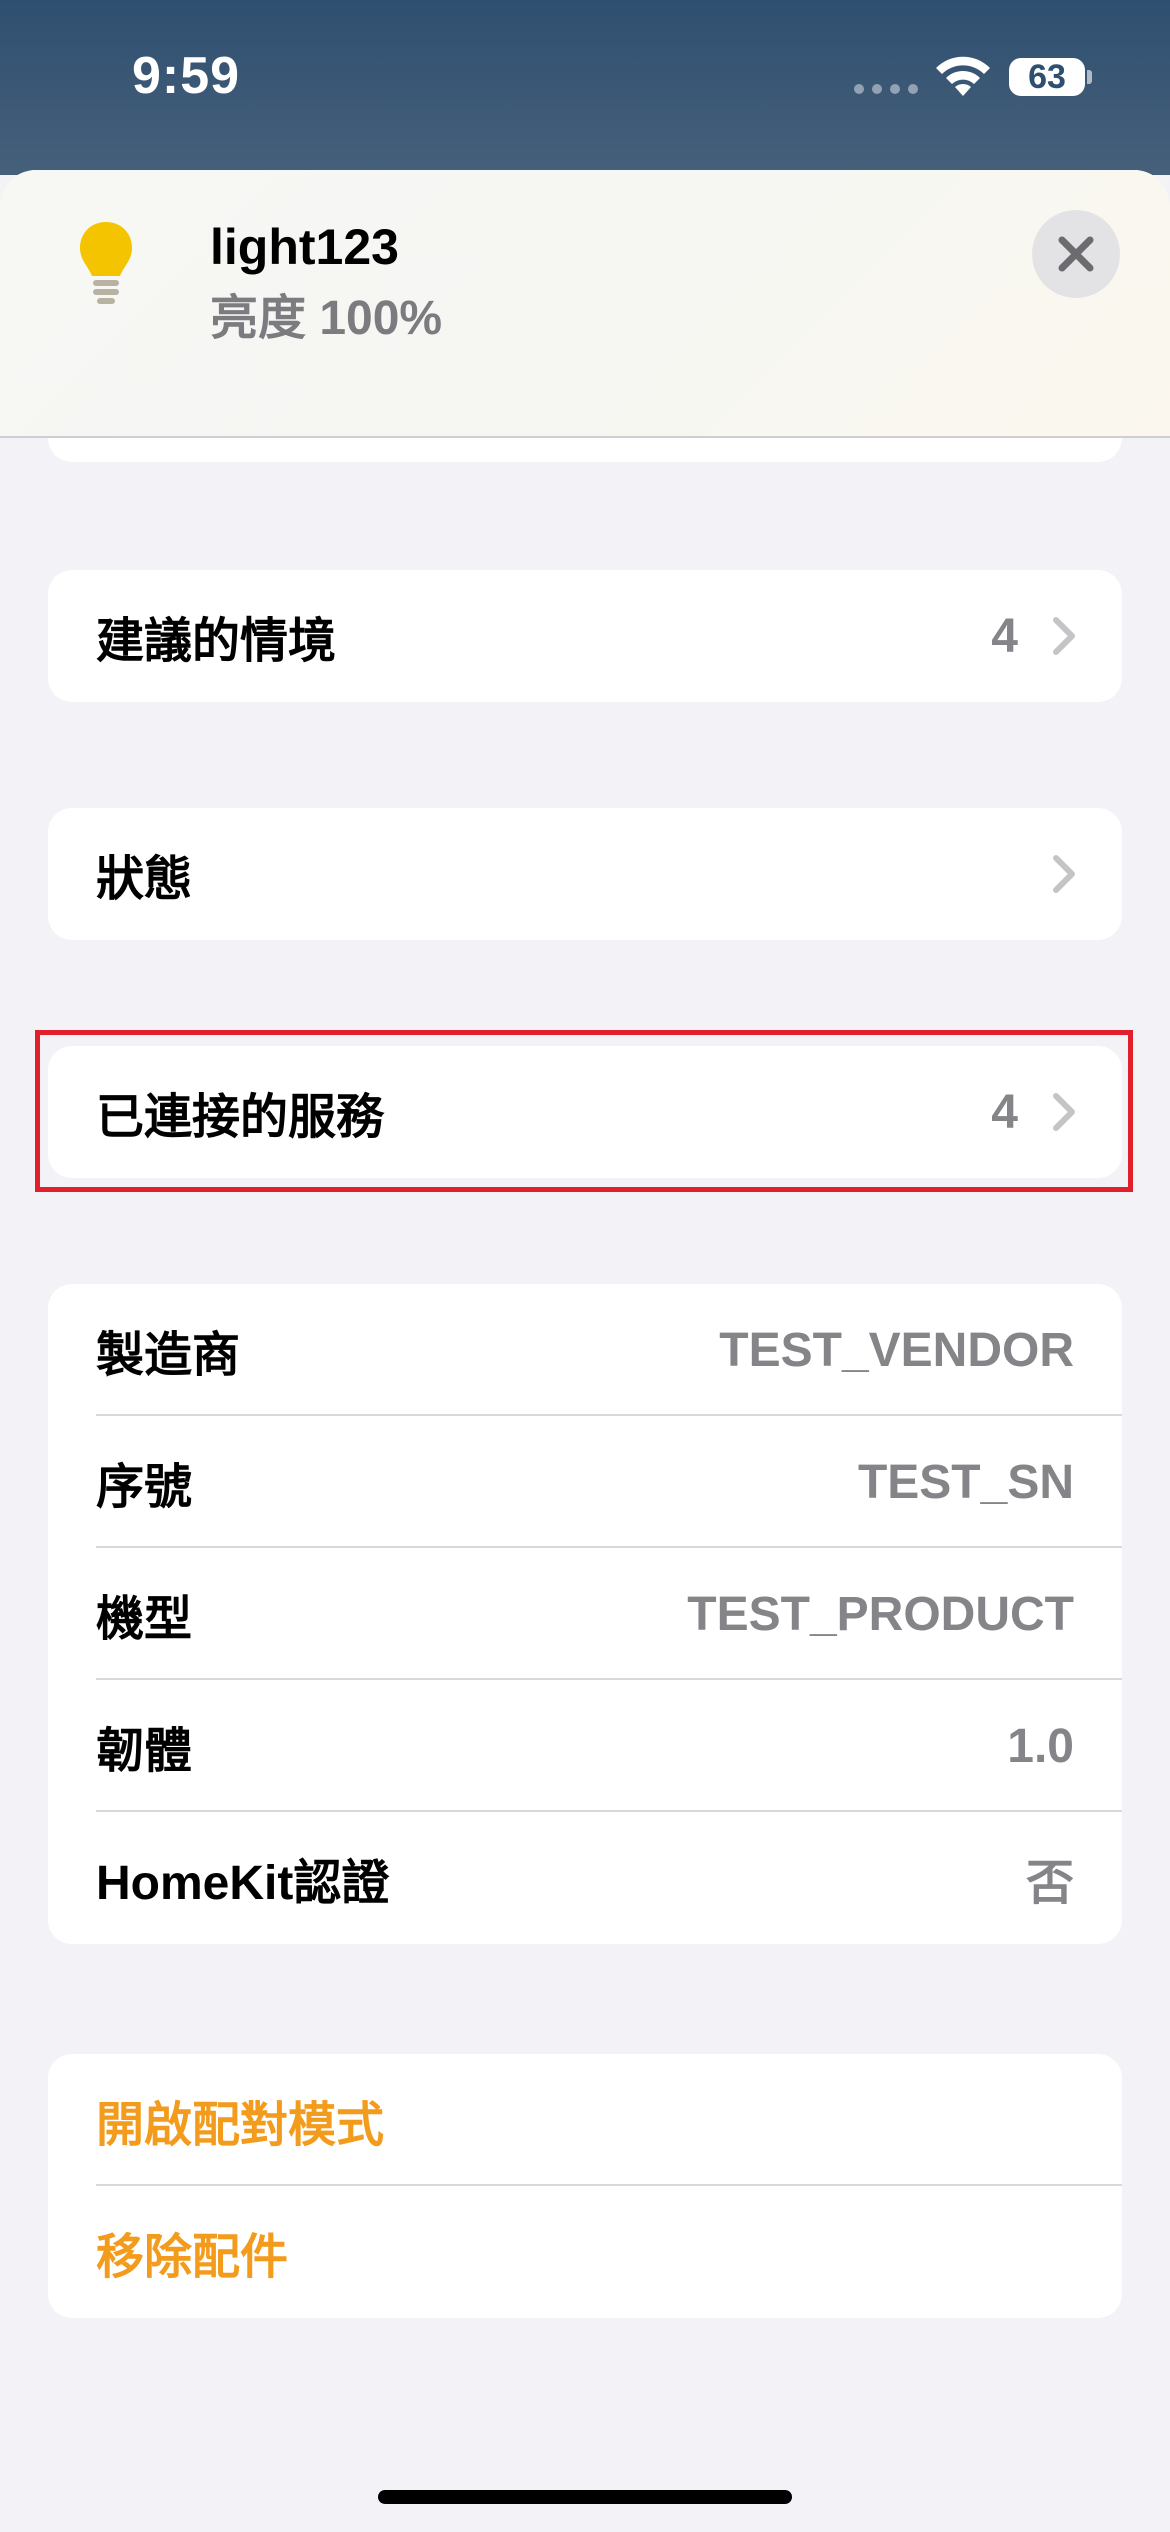 The width and height of the screenshot is (1170, 2532). I want to click on firmware-label: 韌體, so click(144, 1751).